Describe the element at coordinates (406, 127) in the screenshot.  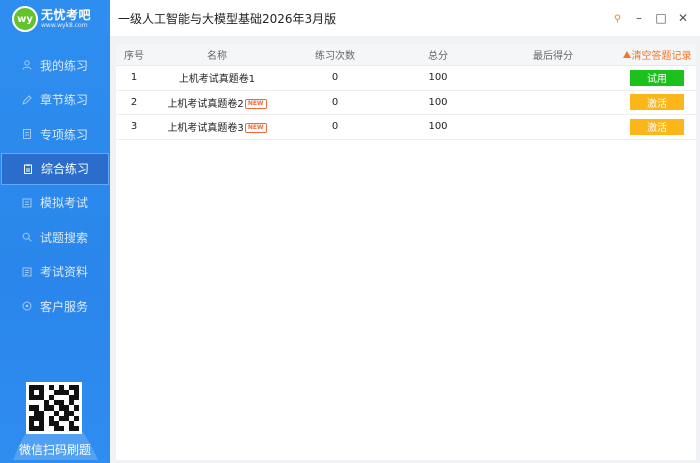
I see `table-row: 3 上机考试真题卷3 NEW 0 100 激活` at that location.